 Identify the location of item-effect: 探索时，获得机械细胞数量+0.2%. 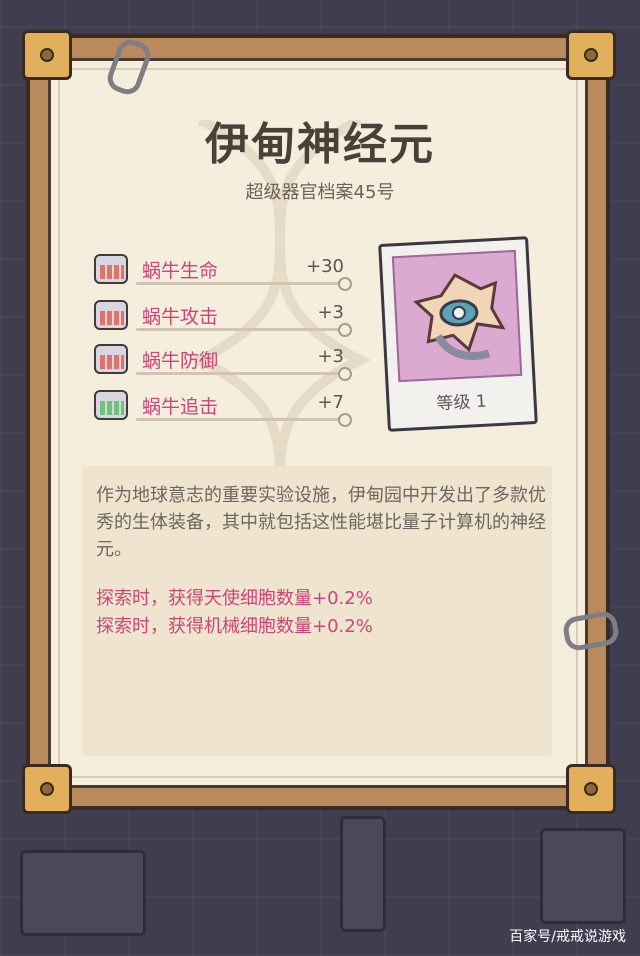
(234, 626).